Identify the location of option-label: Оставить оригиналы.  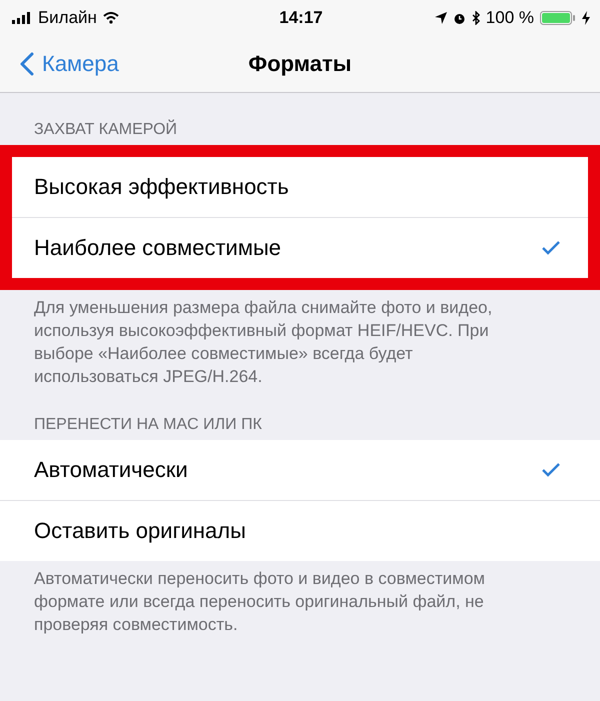
(140, 531).